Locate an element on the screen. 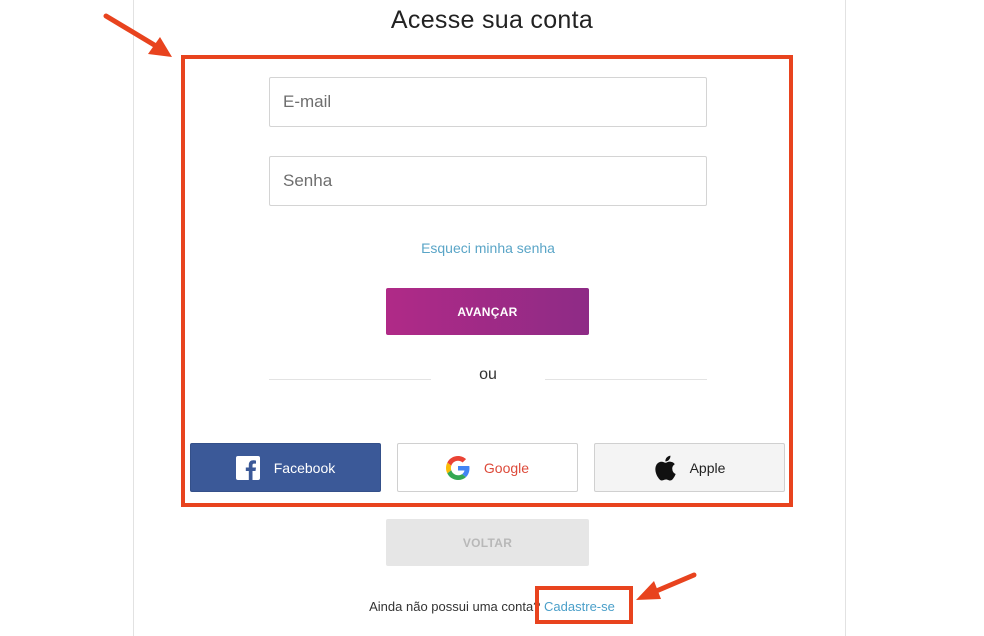 The width and height of the screenshot is (984, 636). google-login-button: Google is located at coordinates (487, 467).